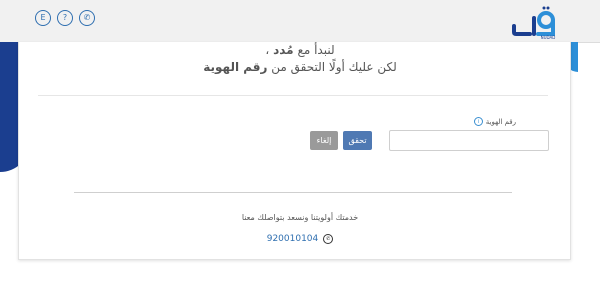  I want to click on logo-wordmark: NUDAD, so click(548, 37).